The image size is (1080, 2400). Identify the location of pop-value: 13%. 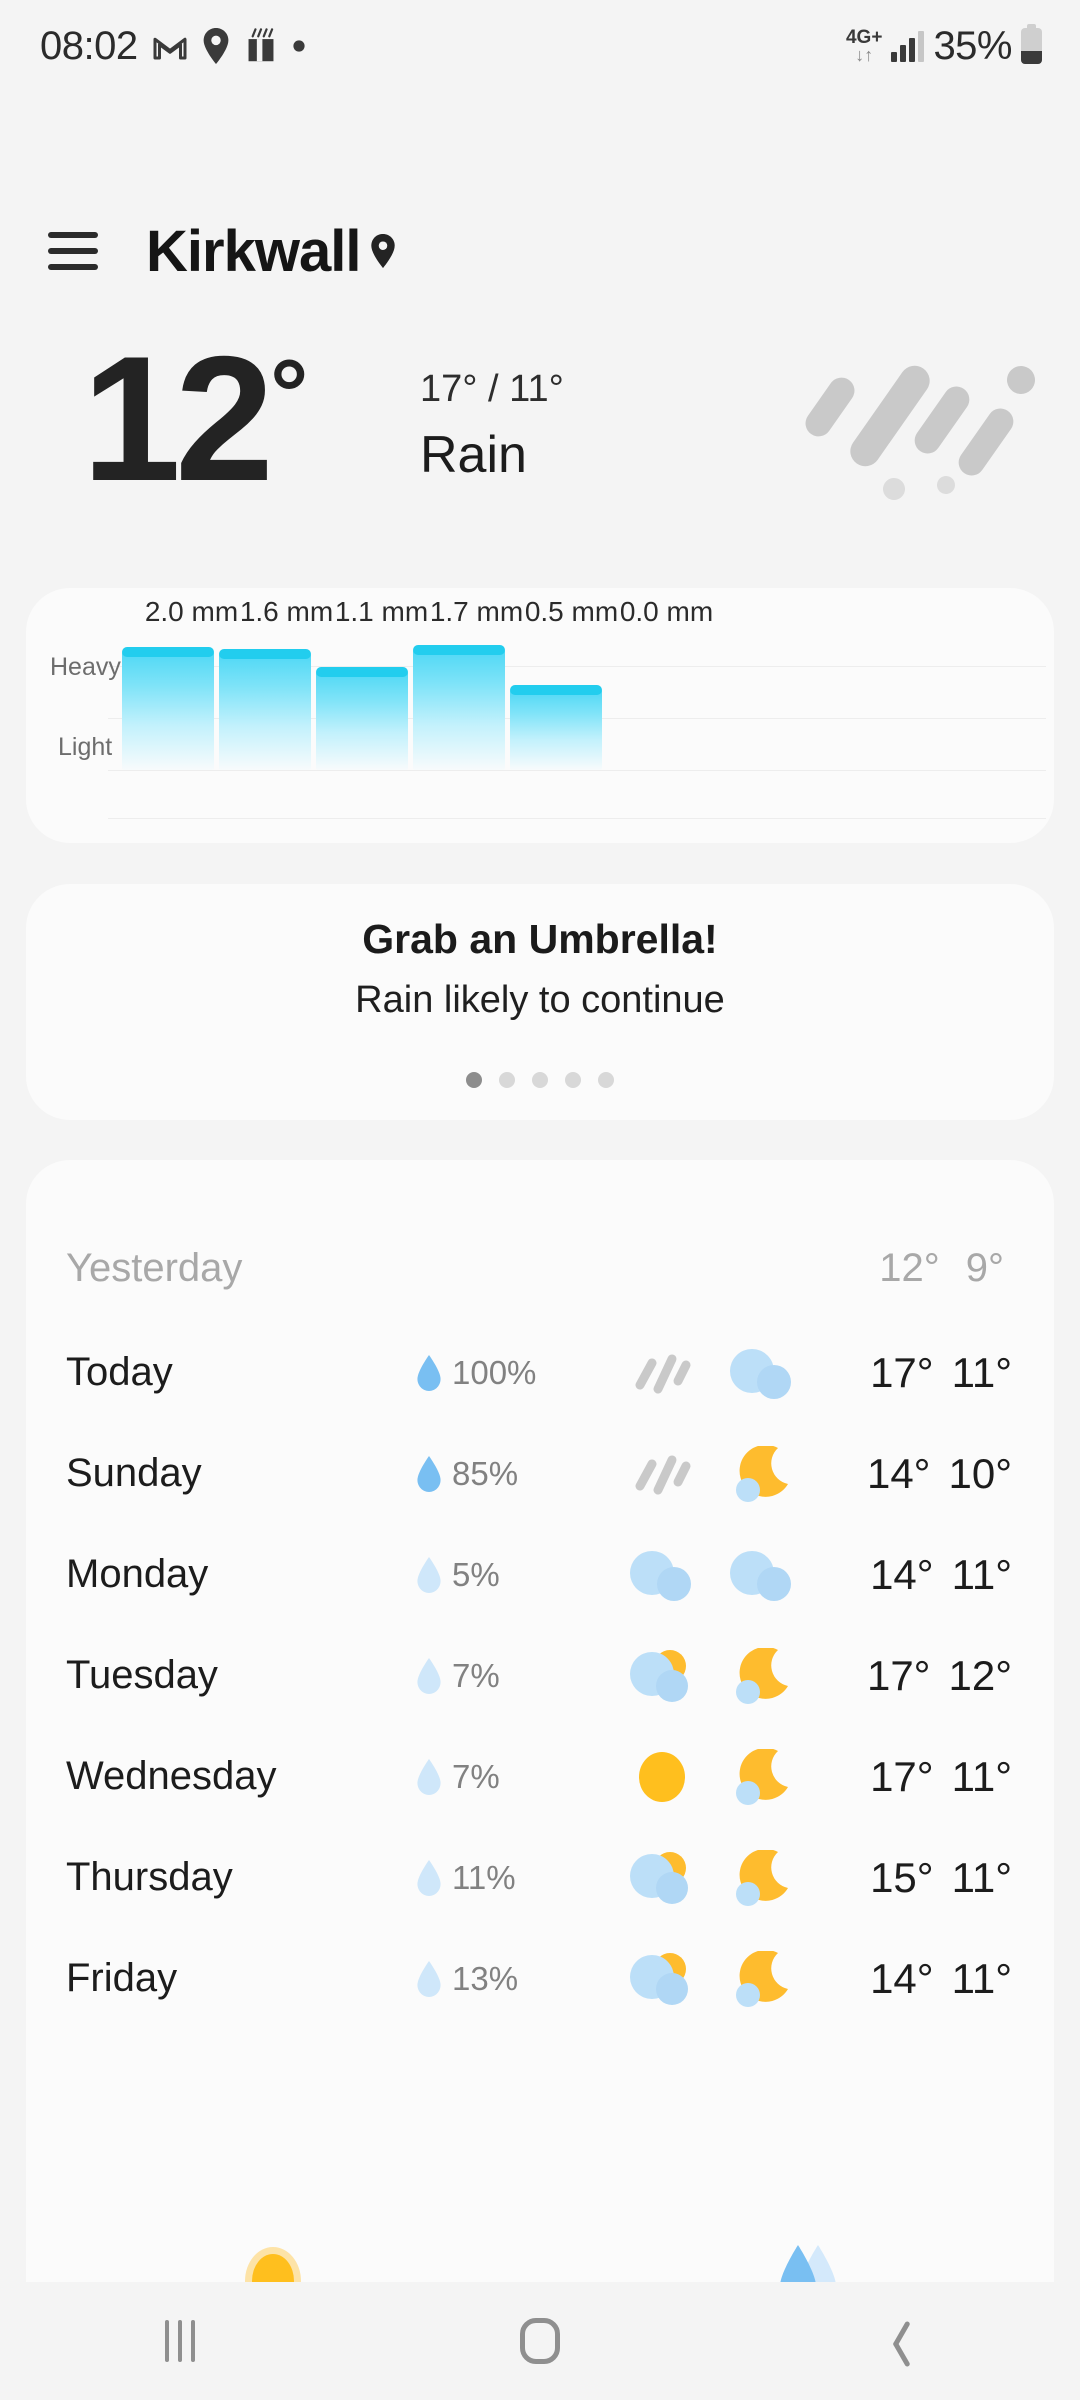
(485, 1978).